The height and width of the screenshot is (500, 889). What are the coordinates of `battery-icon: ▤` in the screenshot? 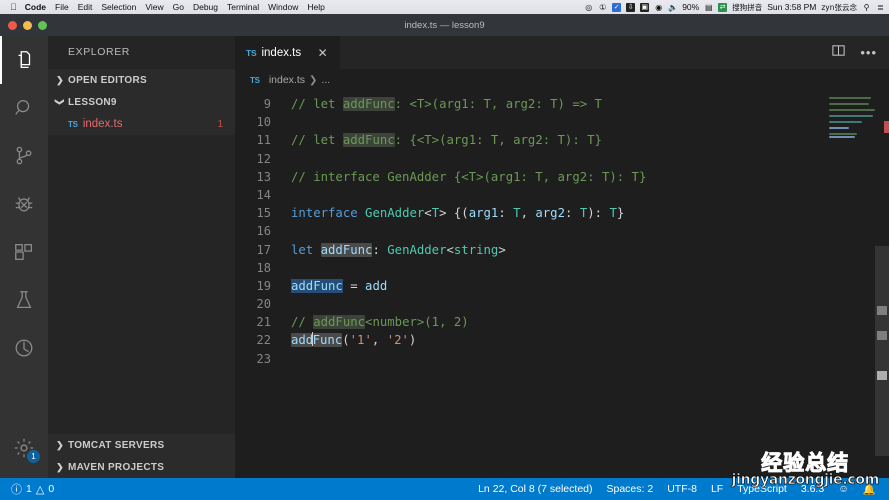 It's located at (708, 7).